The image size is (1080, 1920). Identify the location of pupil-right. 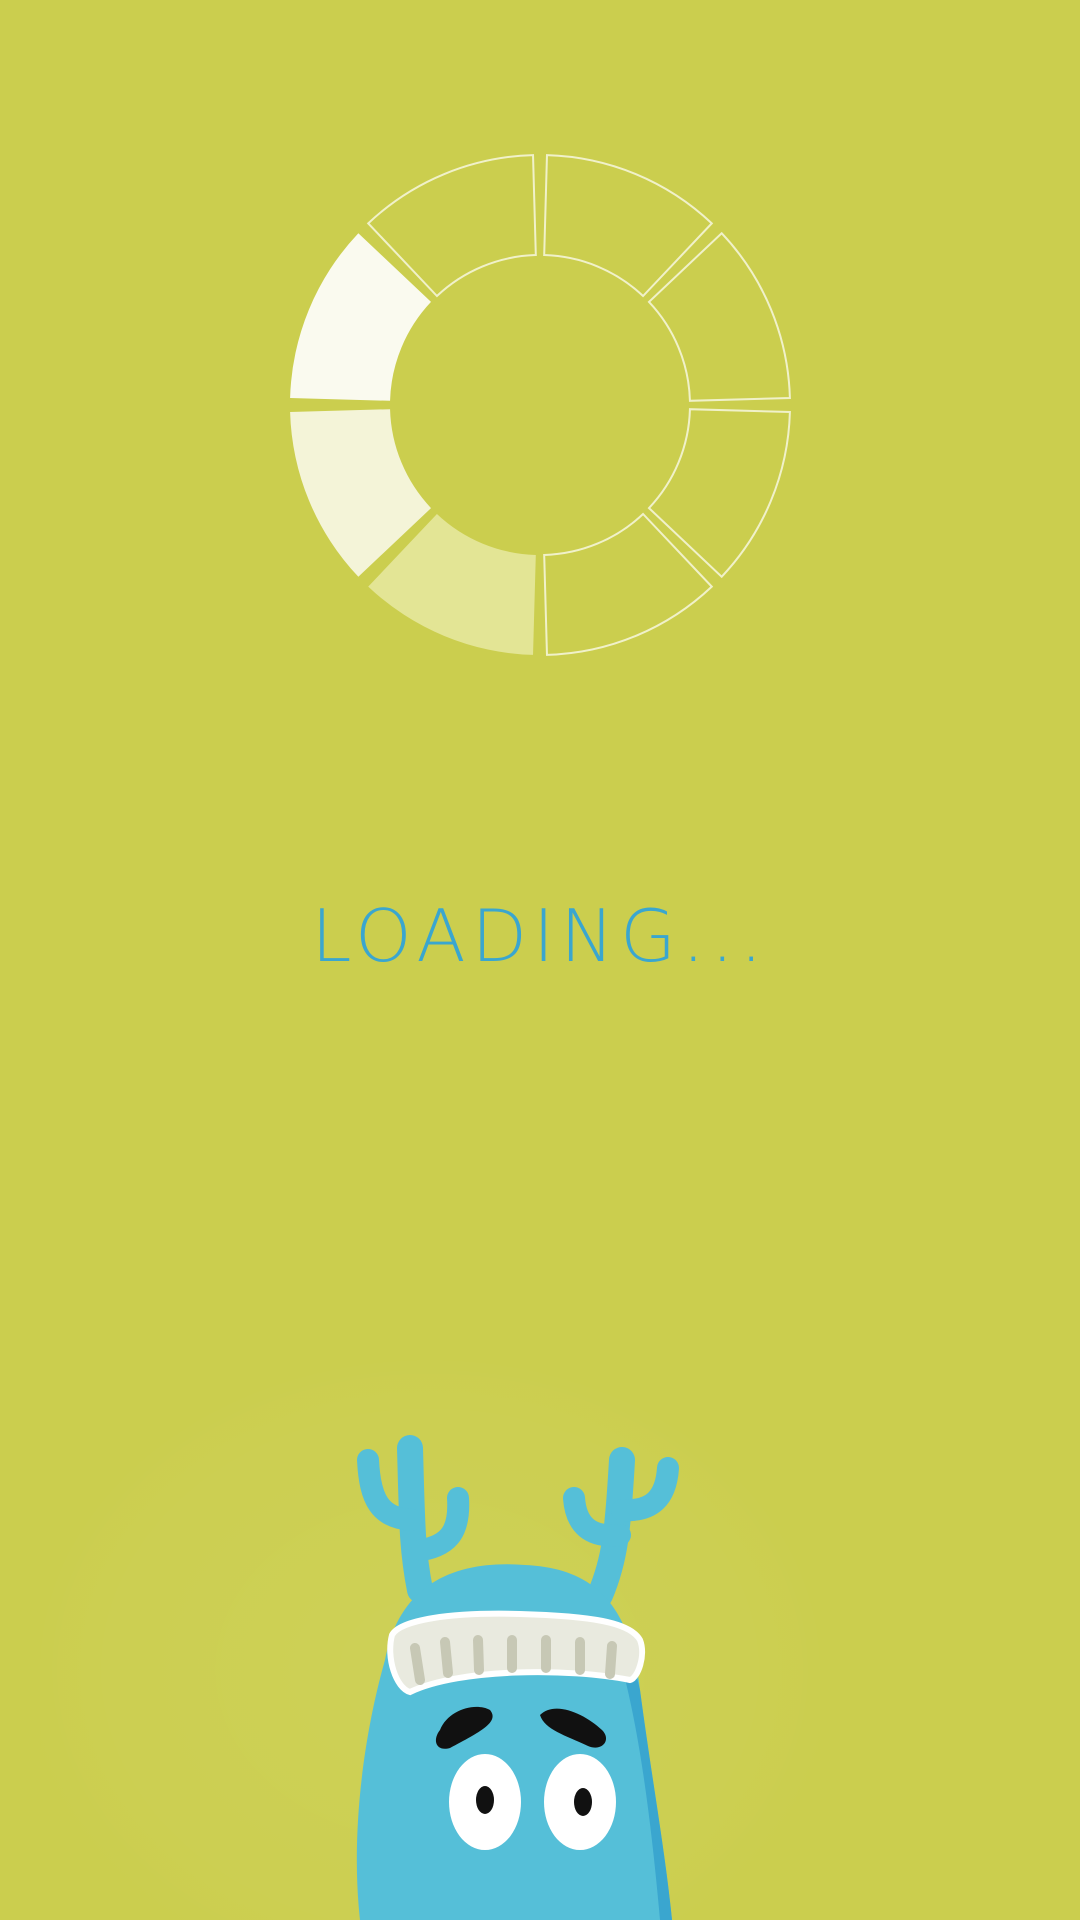
(583, 1802).